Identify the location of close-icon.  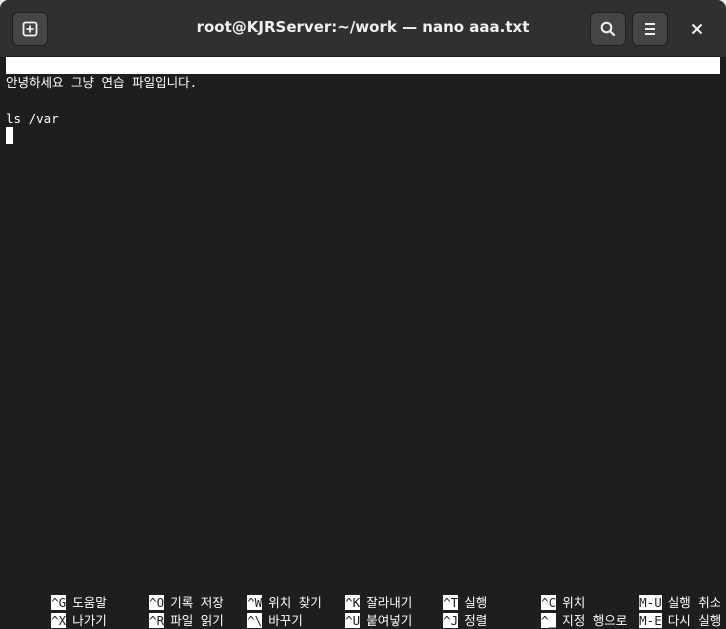
(697, 29).